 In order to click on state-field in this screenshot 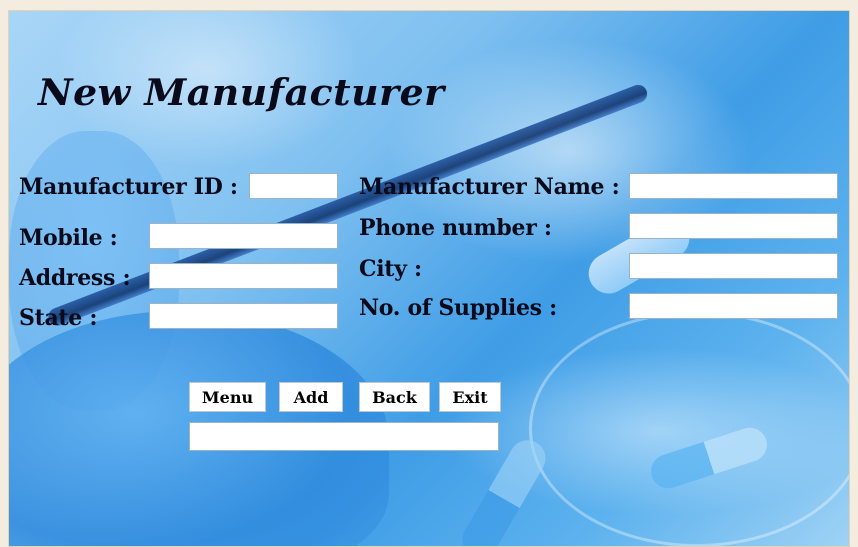, I will do `click(243, 316)`.